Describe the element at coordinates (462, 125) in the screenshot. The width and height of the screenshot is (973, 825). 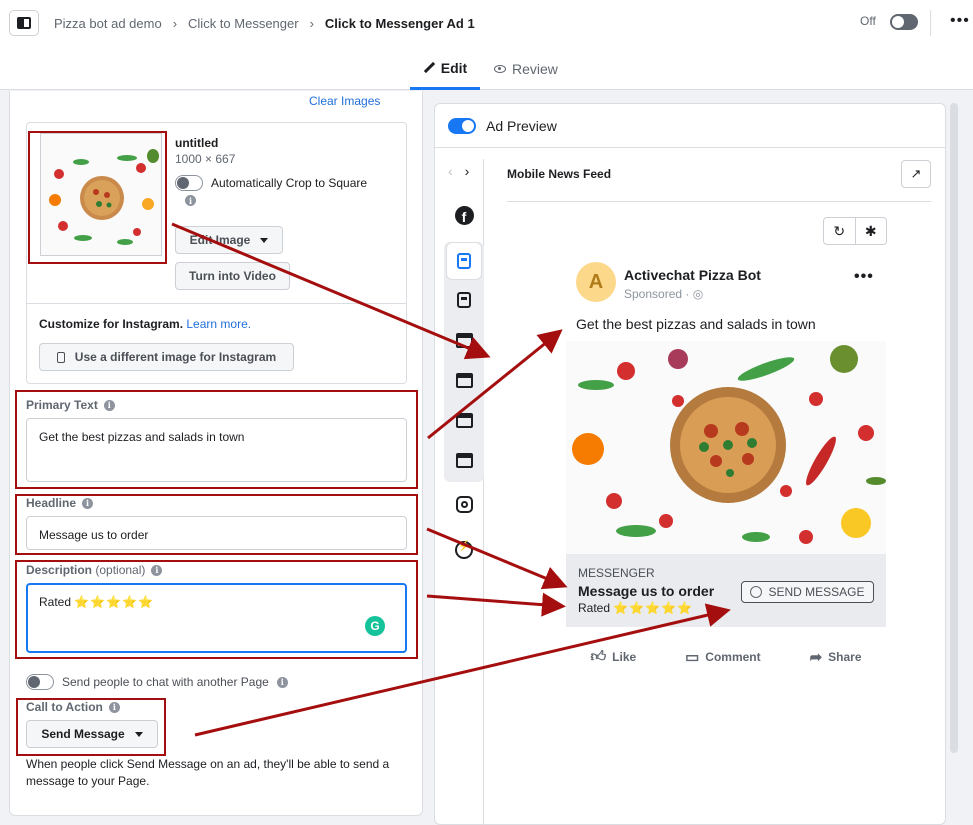
I see `ad-preview-toggle` at that location.